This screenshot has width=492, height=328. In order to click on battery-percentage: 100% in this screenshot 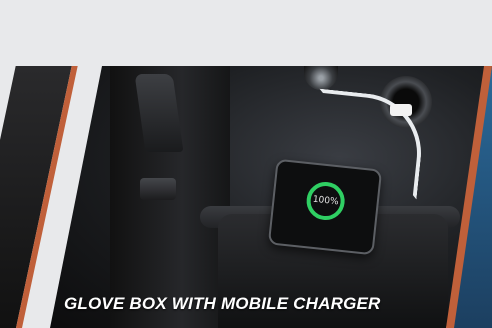, I will do `click(325, 200)`.